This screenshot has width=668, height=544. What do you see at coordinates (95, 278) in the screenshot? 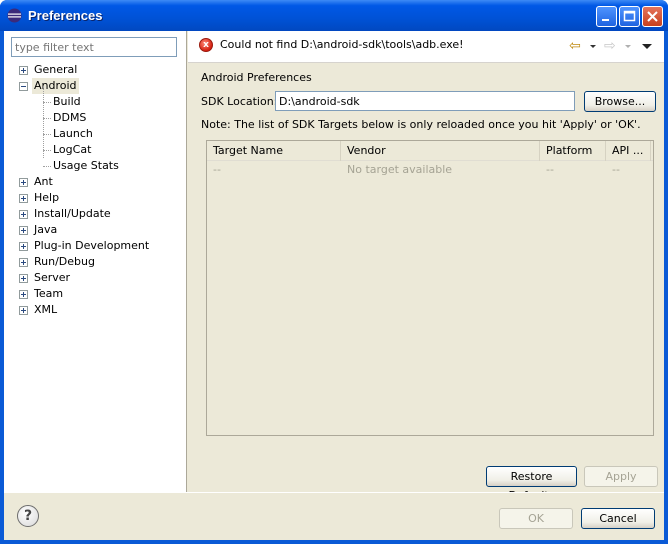
I see `tree-item: Server` at bounding box center [95, 278].